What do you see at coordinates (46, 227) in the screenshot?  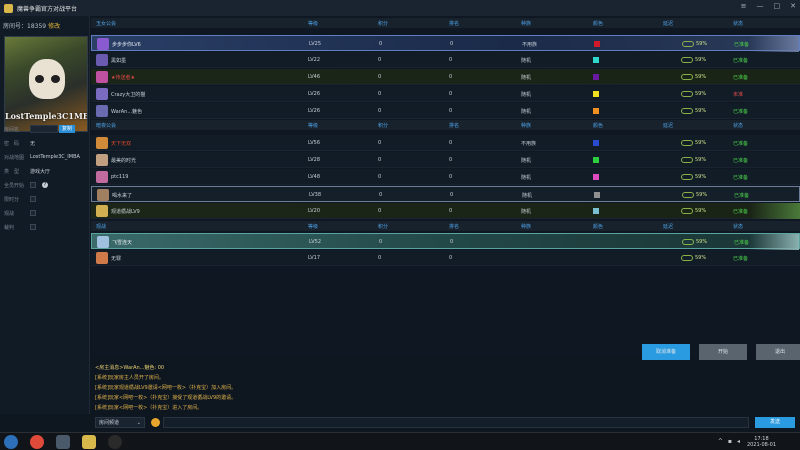 I see `referee-option: 裁判` at bounding box center [46, 227].